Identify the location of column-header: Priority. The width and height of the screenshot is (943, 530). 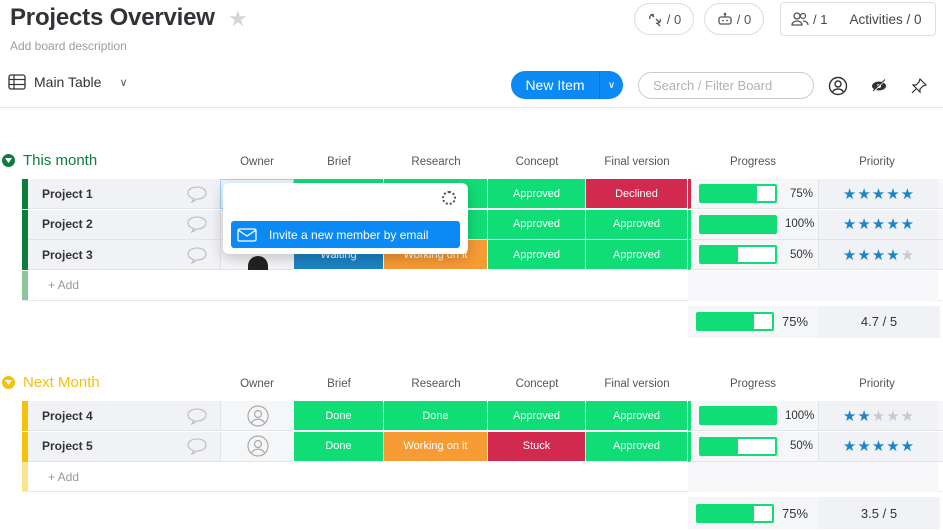
(877, 162).